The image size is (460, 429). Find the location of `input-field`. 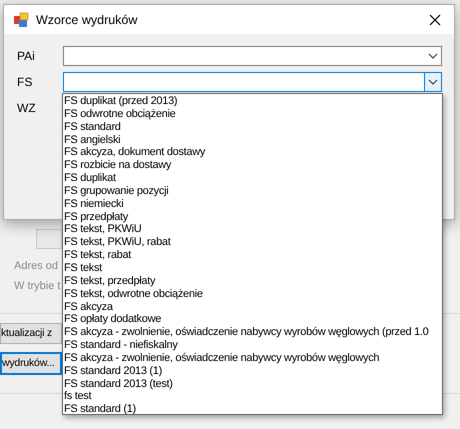

input-field is located at coordinates (49, 239).